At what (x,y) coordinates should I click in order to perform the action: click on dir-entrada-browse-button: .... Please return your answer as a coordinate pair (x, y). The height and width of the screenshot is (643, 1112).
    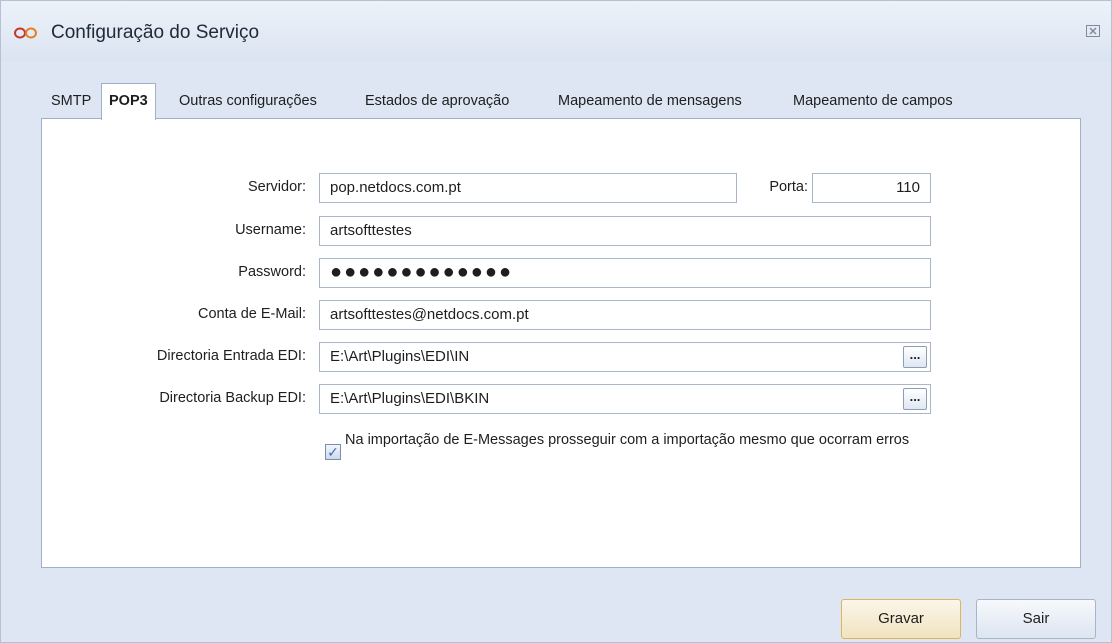
    Looking at the image, I should click on (915, 357).